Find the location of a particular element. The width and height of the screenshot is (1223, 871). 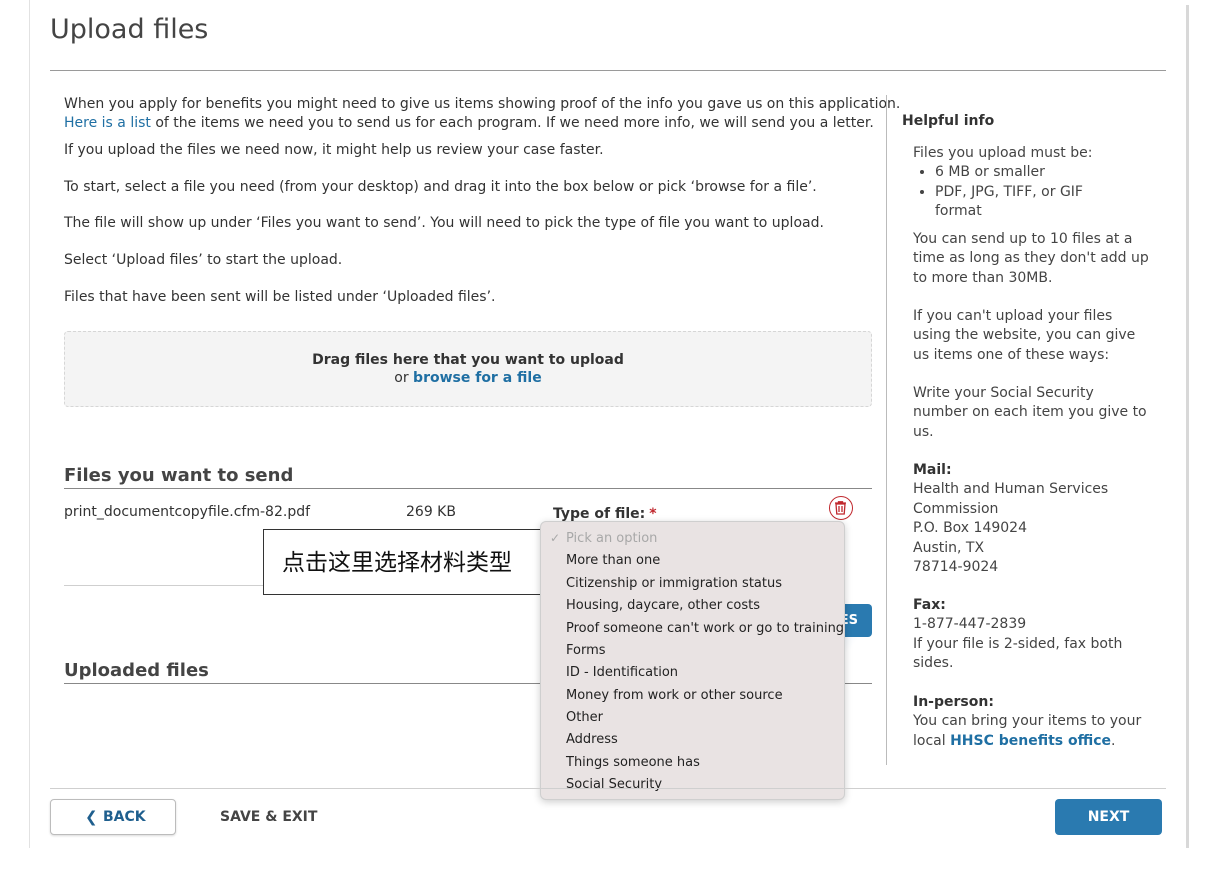

dropdown-option: Pick an option is located at coordinates (611, 539).